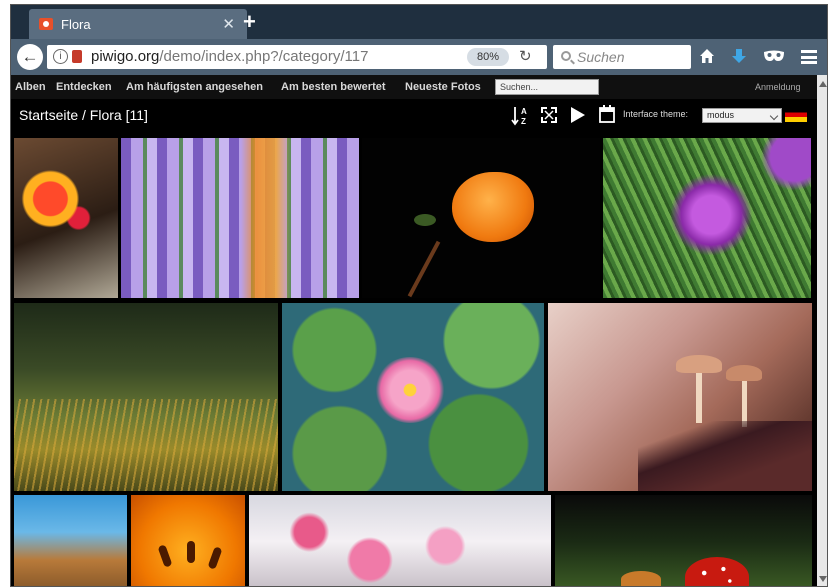 This screenshot has height=587, width=831. Describe the element at coordinates (488, 57) in the screenshot. I see `zoom-level-badge: 80%` at that location.